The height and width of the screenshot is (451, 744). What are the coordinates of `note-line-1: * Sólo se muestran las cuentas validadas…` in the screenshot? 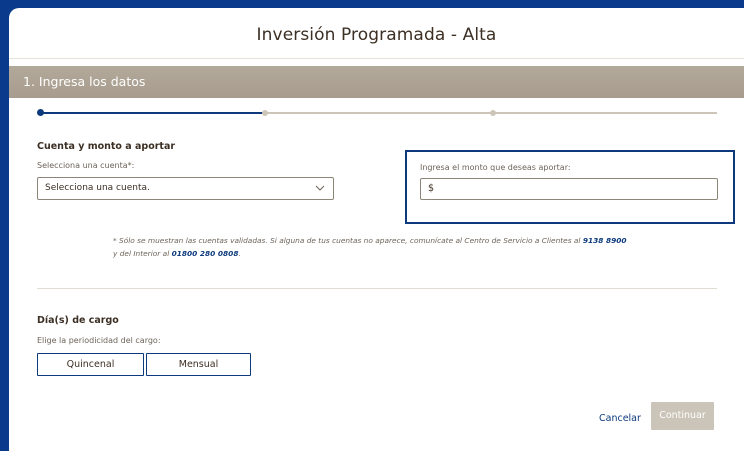 It's located at (370, 240).